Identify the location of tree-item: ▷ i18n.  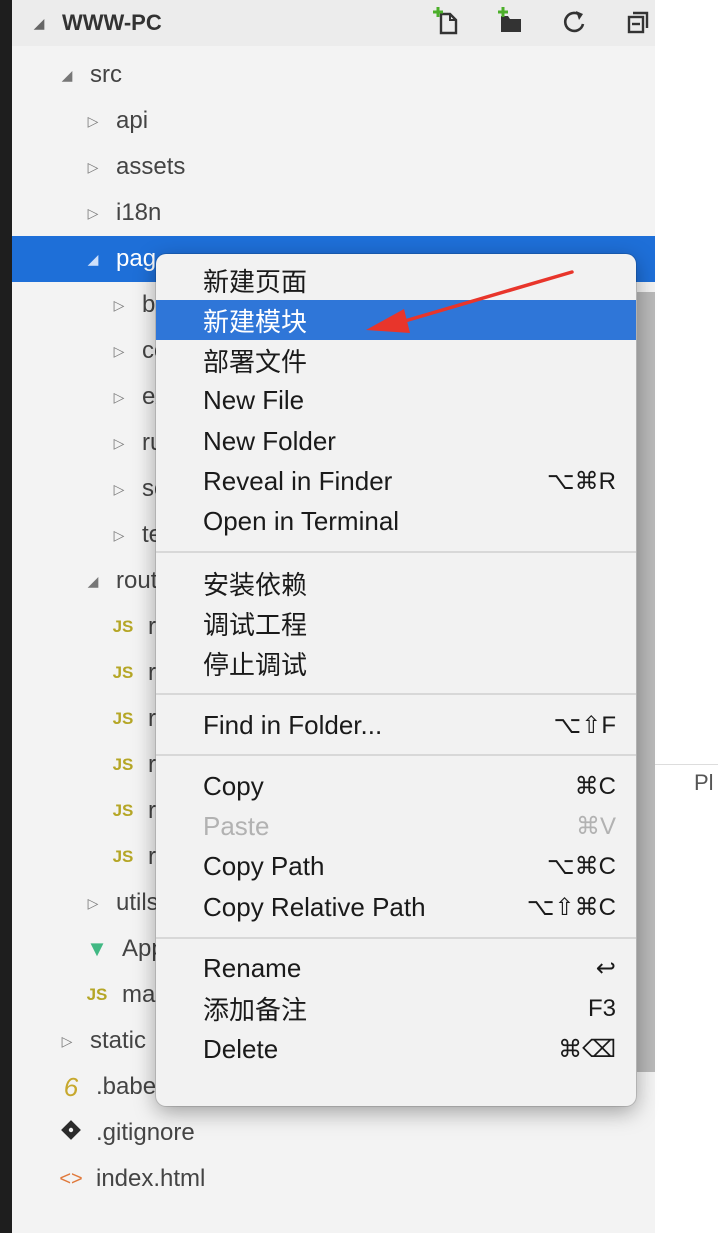
(333, 213).